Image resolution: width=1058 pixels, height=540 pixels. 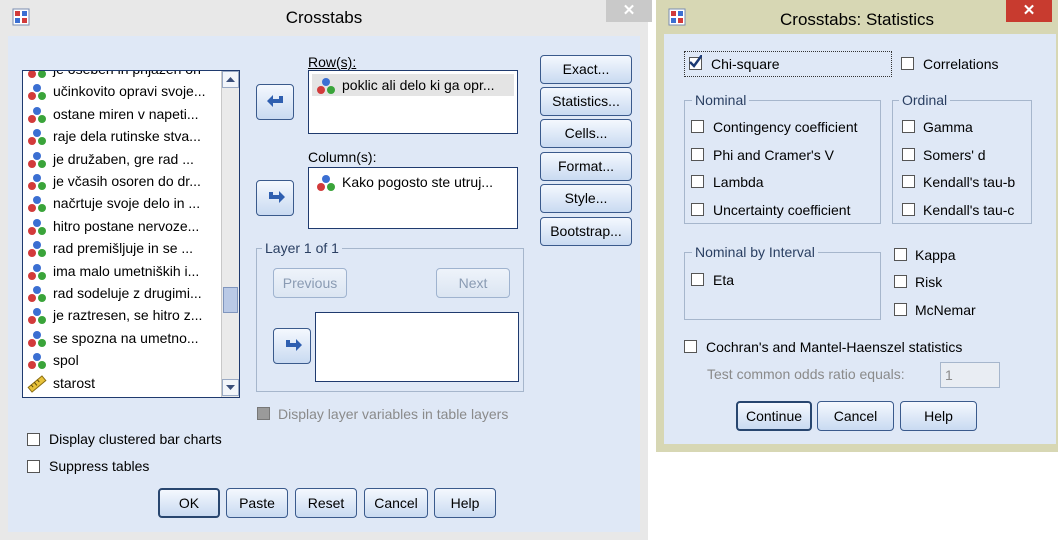 What do you see at coordinates (292, 346) in the screenshot?
I see `move-to-layer-button` at bounding box center [292, 346].